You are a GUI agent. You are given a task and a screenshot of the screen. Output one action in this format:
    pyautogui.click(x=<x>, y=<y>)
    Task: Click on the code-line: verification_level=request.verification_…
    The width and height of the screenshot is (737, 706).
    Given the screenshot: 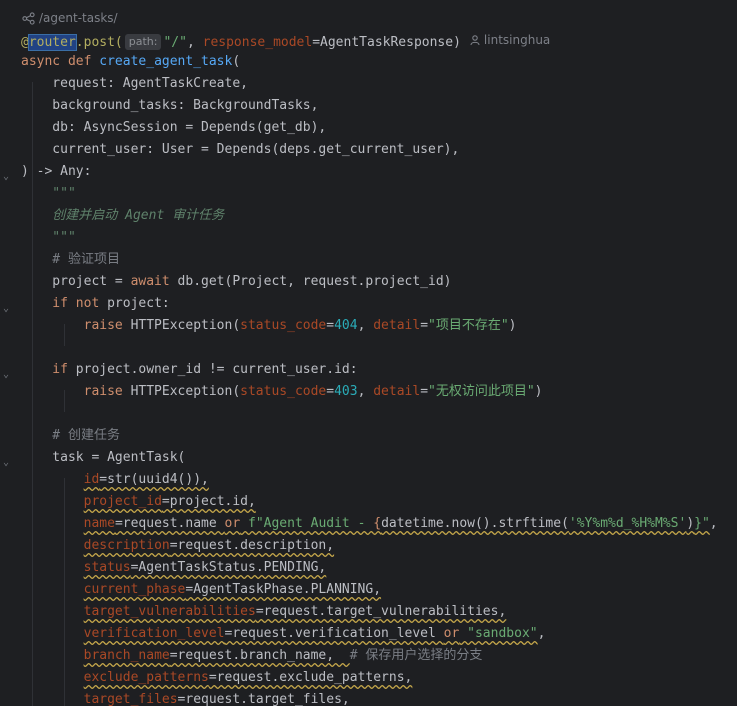 What is the action you would take?
    pyautogui.click(x=314, y=633)
    